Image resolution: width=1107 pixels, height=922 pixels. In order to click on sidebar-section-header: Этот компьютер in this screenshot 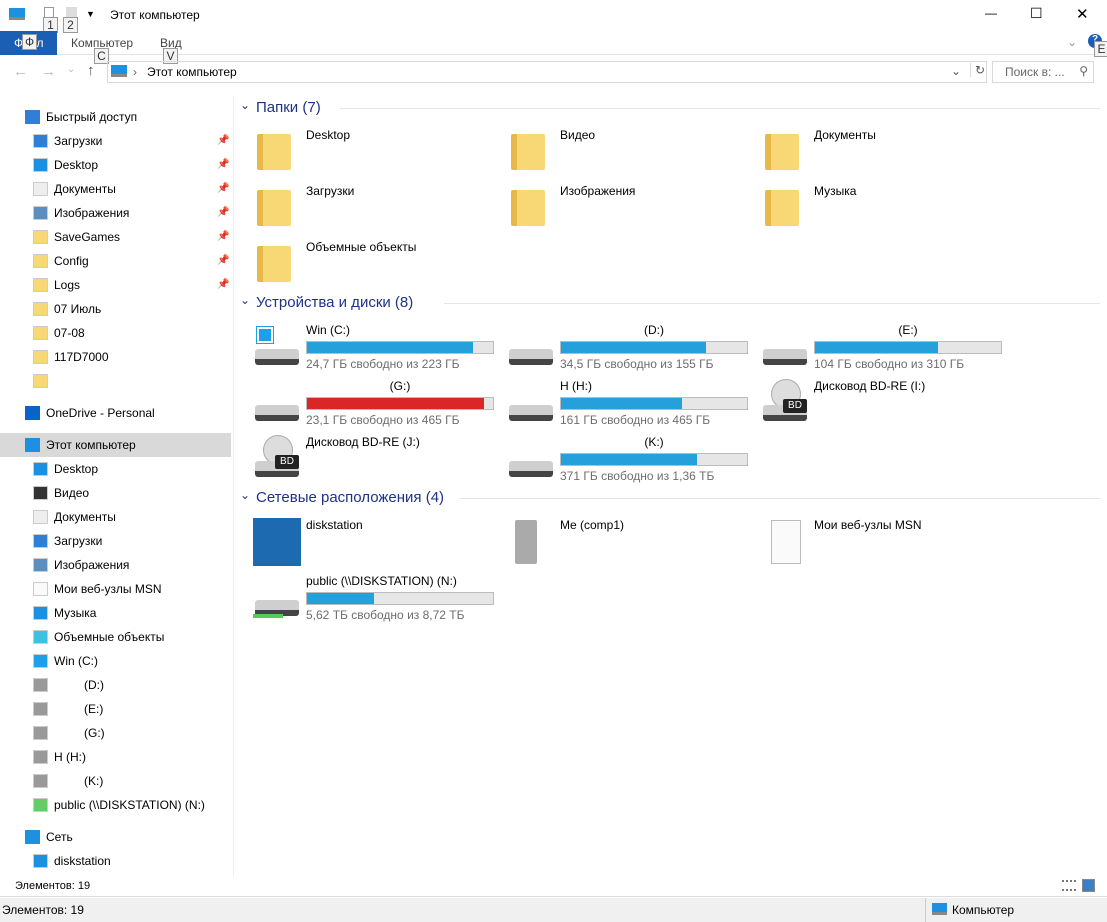, I will do `click(115, 445)`.